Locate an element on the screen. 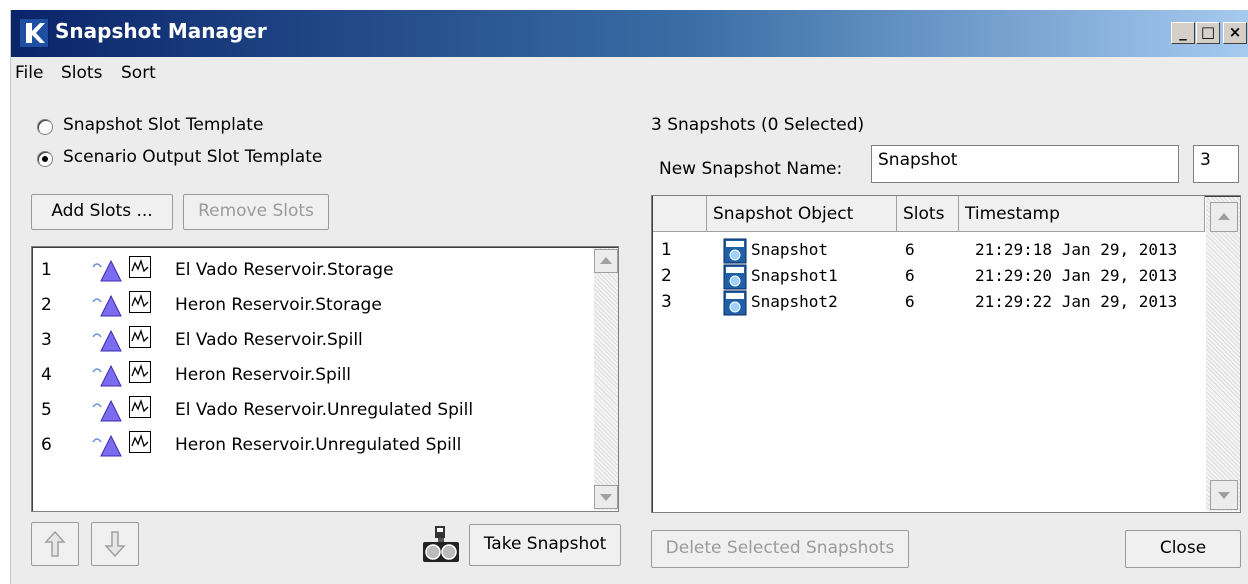 The width and height of the screenshot is (1248, 584). slot-list-item: 6 Heron Reservoir.Unregulated Spill is located at coordinates (313, 445).